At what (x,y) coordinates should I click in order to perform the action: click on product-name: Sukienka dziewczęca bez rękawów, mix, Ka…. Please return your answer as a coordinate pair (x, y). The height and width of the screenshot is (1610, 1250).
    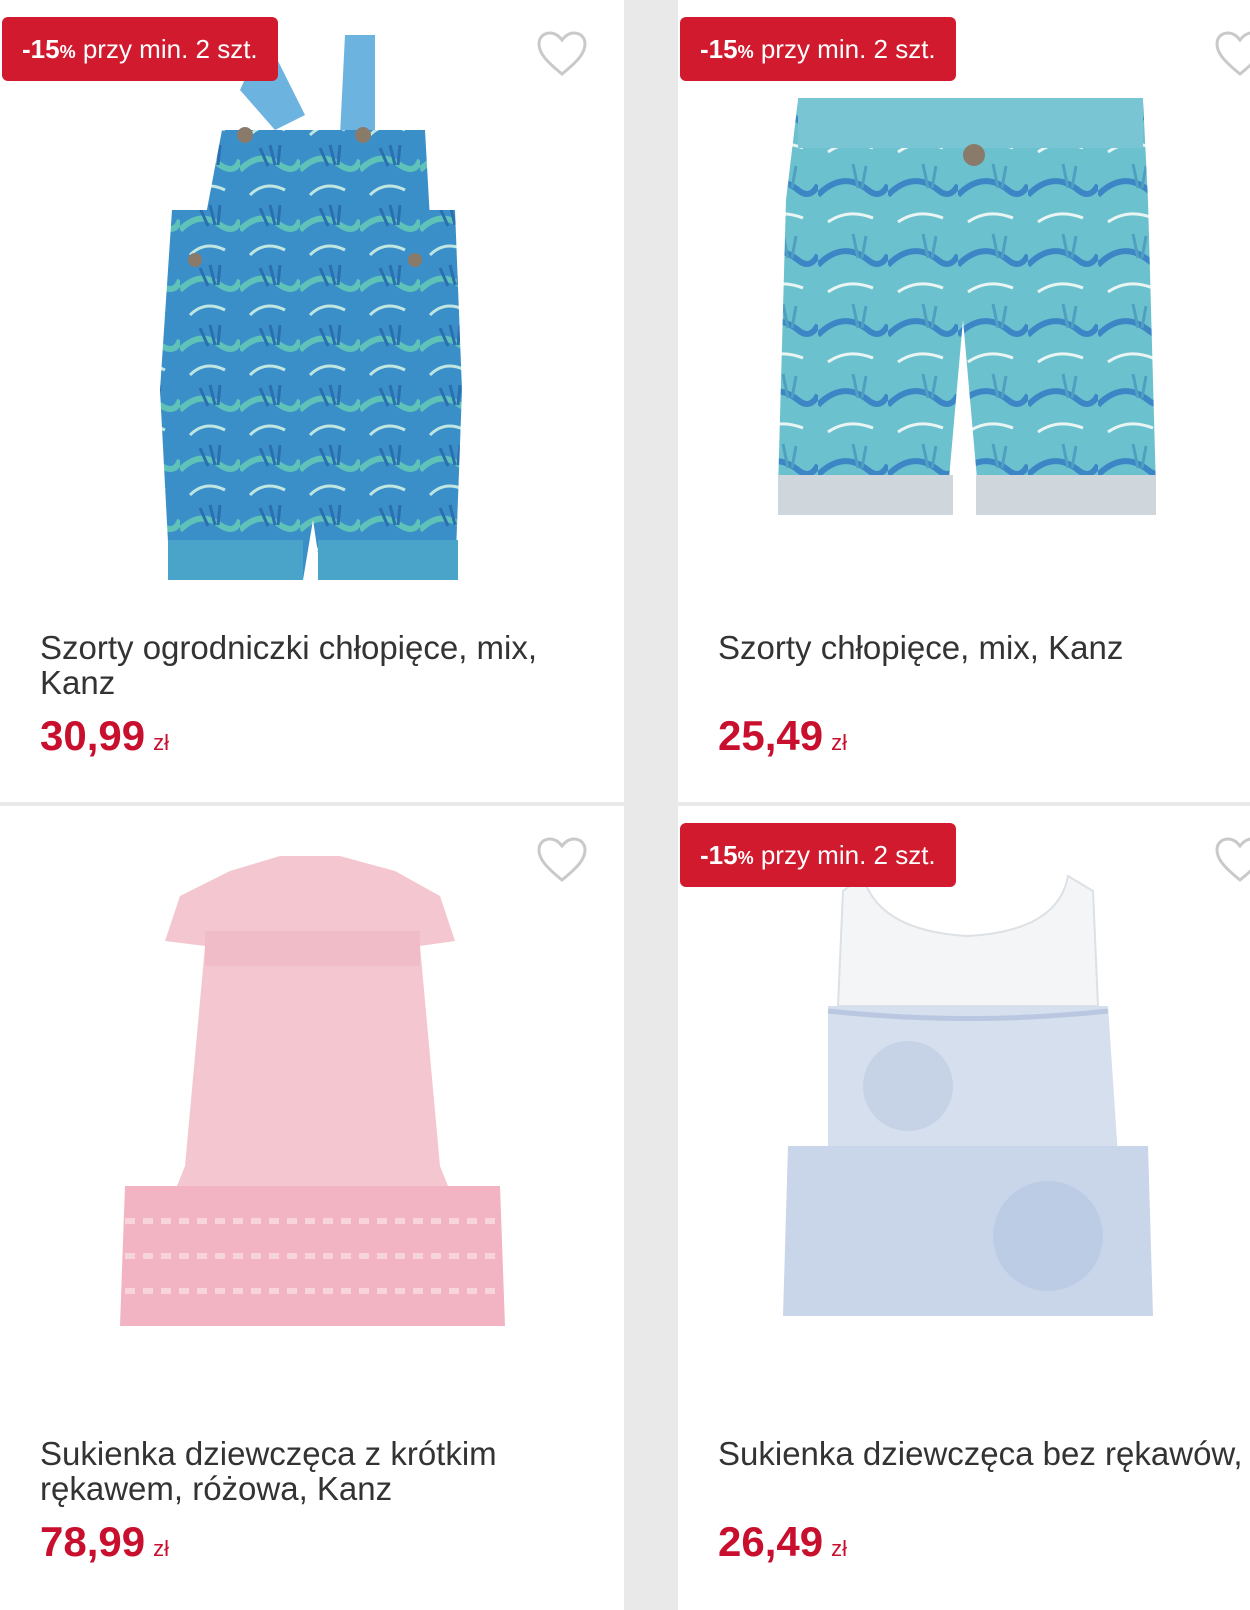
    Looking at the image, I should click on (984, 1453).